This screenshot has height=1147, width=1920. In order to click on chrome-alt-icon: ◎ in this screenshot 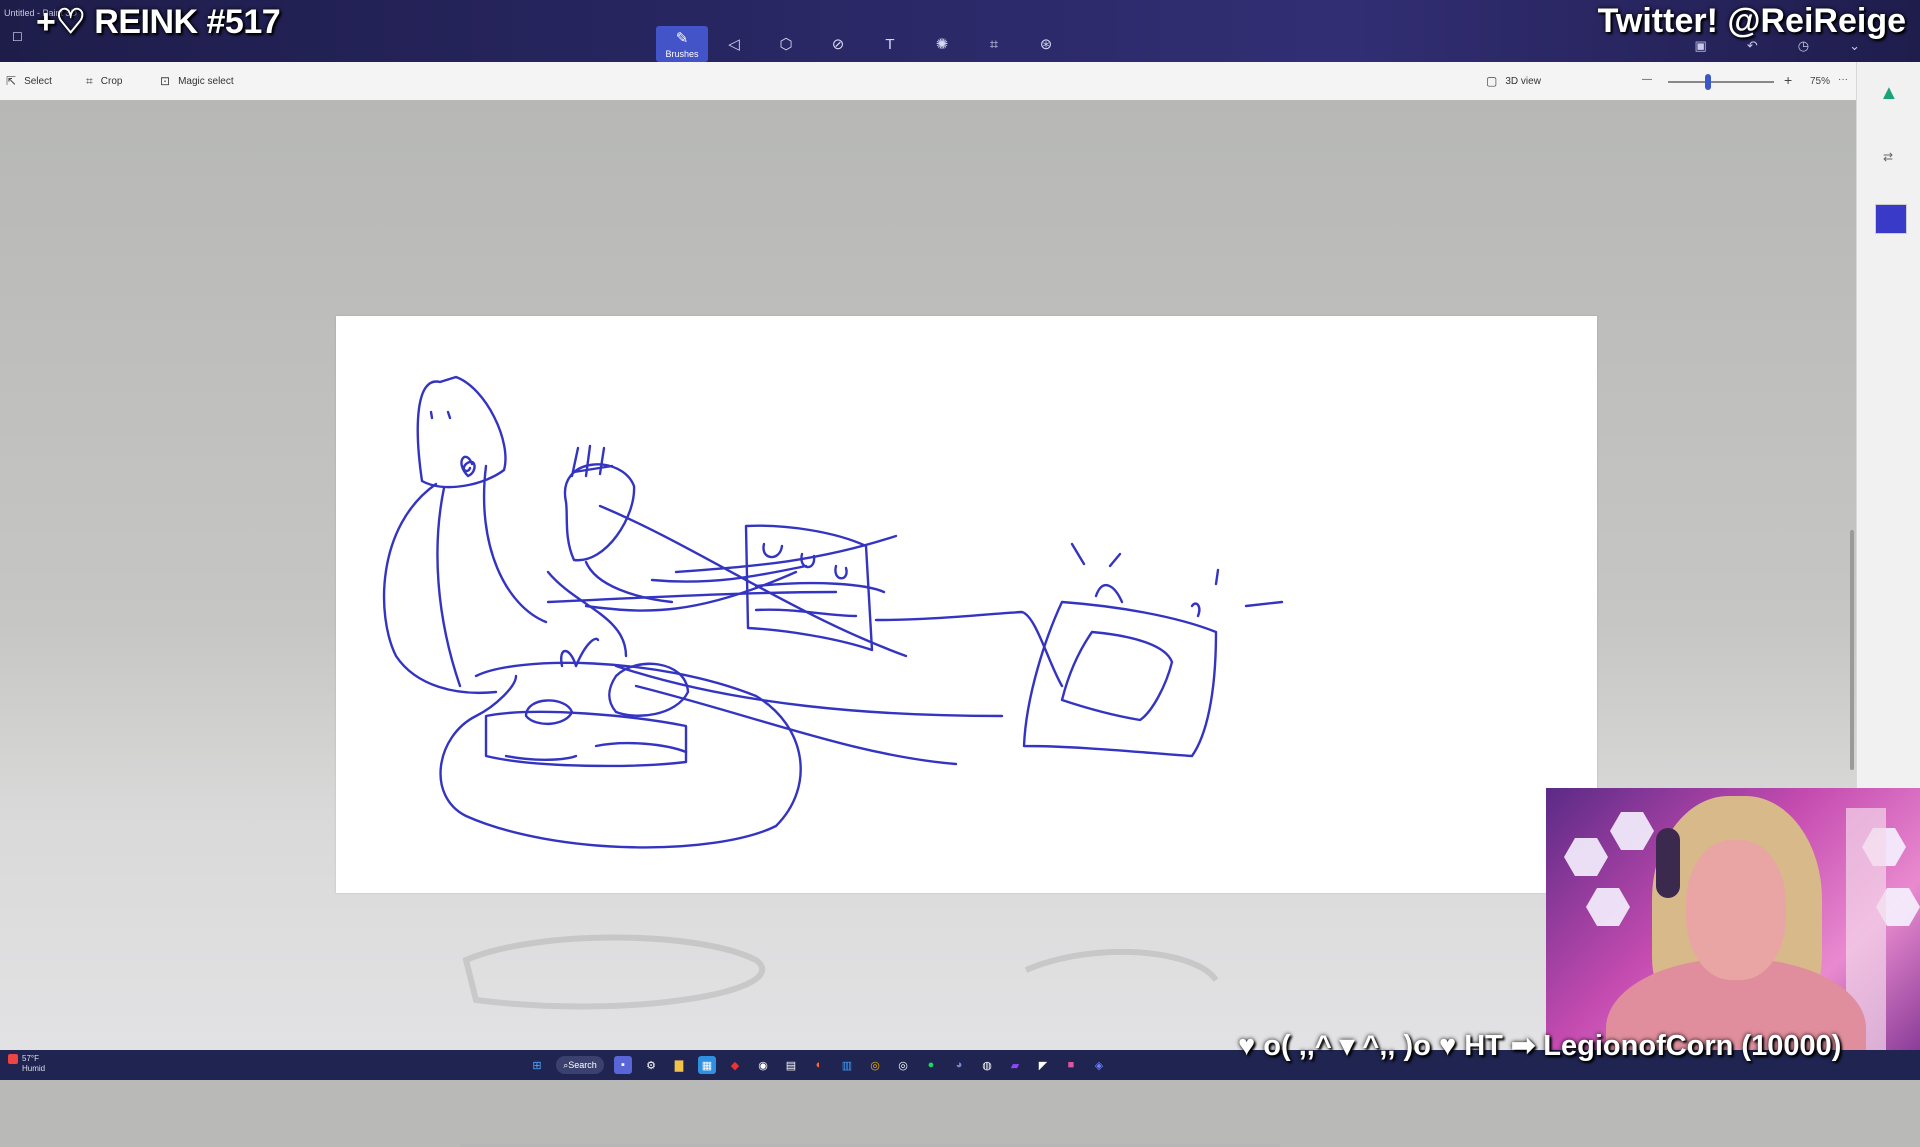, I will do `click(903, 1065)`.